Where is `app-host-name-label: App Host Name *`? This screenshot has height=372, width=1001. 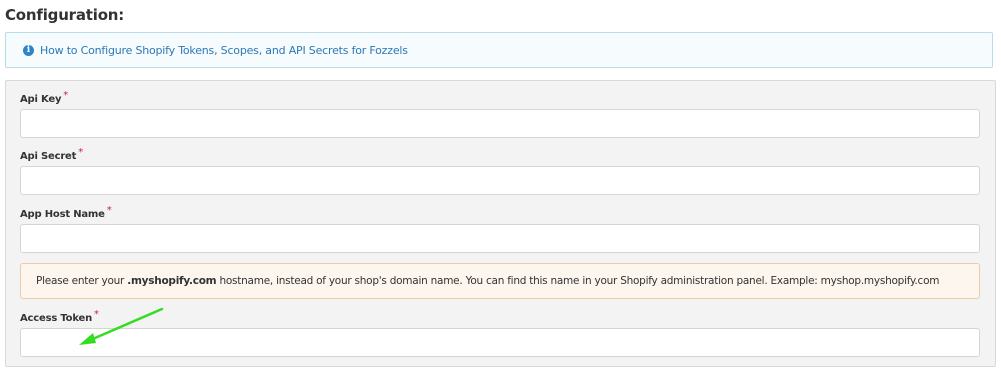
app-host-name-label: App Host Name * is located at coordinates (66, 212).